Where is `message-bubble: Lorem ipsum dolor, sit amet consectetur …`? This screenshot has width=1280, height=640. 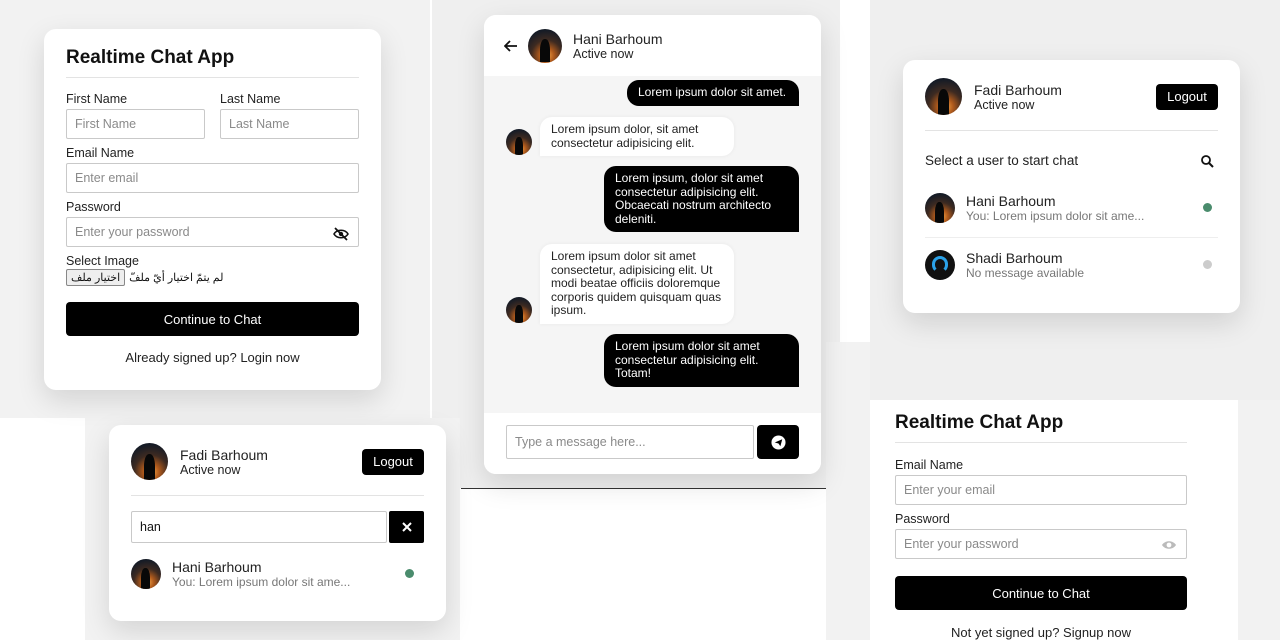 message-bubble: Lorem ipsum dolor, sit amet consectetur … is located at coordinates (637, 136).